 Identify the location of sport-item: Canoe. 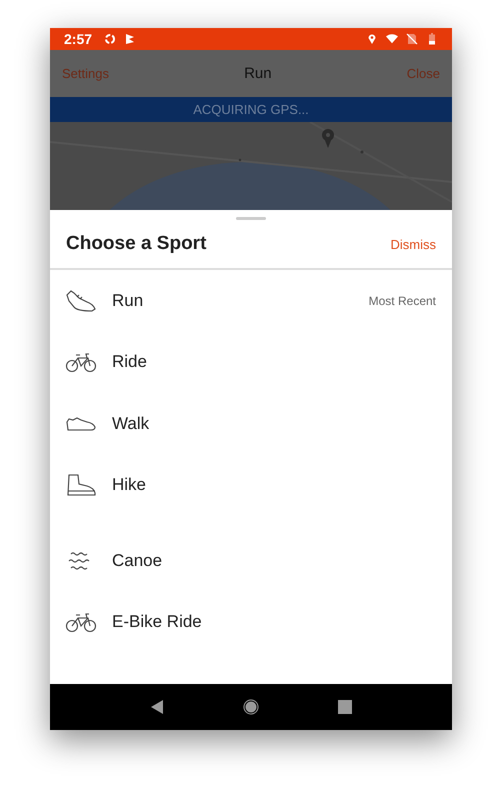
(251, 561).